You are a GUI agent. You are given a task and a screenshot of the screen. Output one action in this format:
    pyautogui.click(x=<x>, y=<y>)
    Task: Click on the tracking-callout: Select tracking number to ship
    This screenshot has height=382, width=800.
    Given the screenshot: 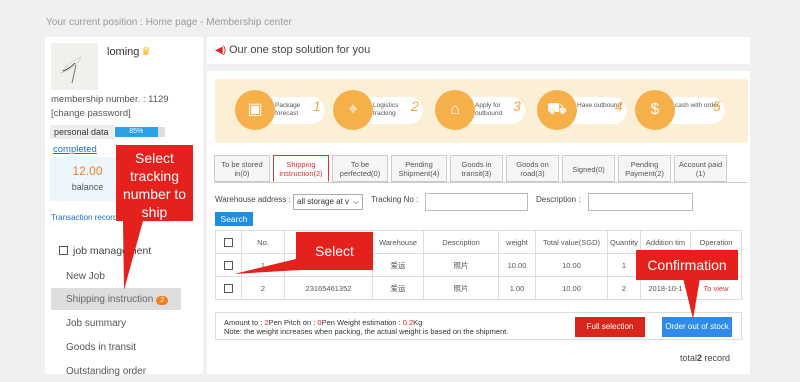 What is the action you would take?
    pyautogui.click(x=154, y=183)
    